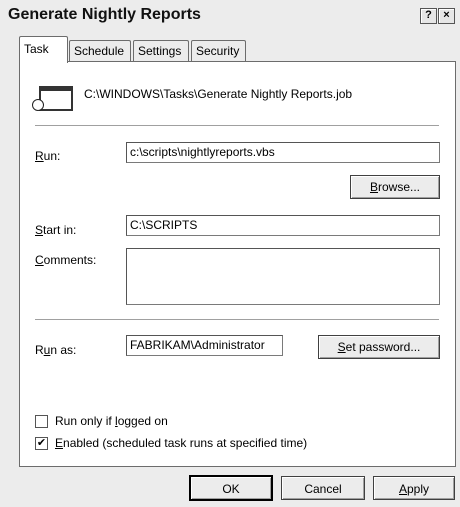 Image resolution: width=460 pixels, height=507 pixels. Describe the element at coordinates (66, 260) in the screenshot. I see `comments-label: Comments:` at that location.